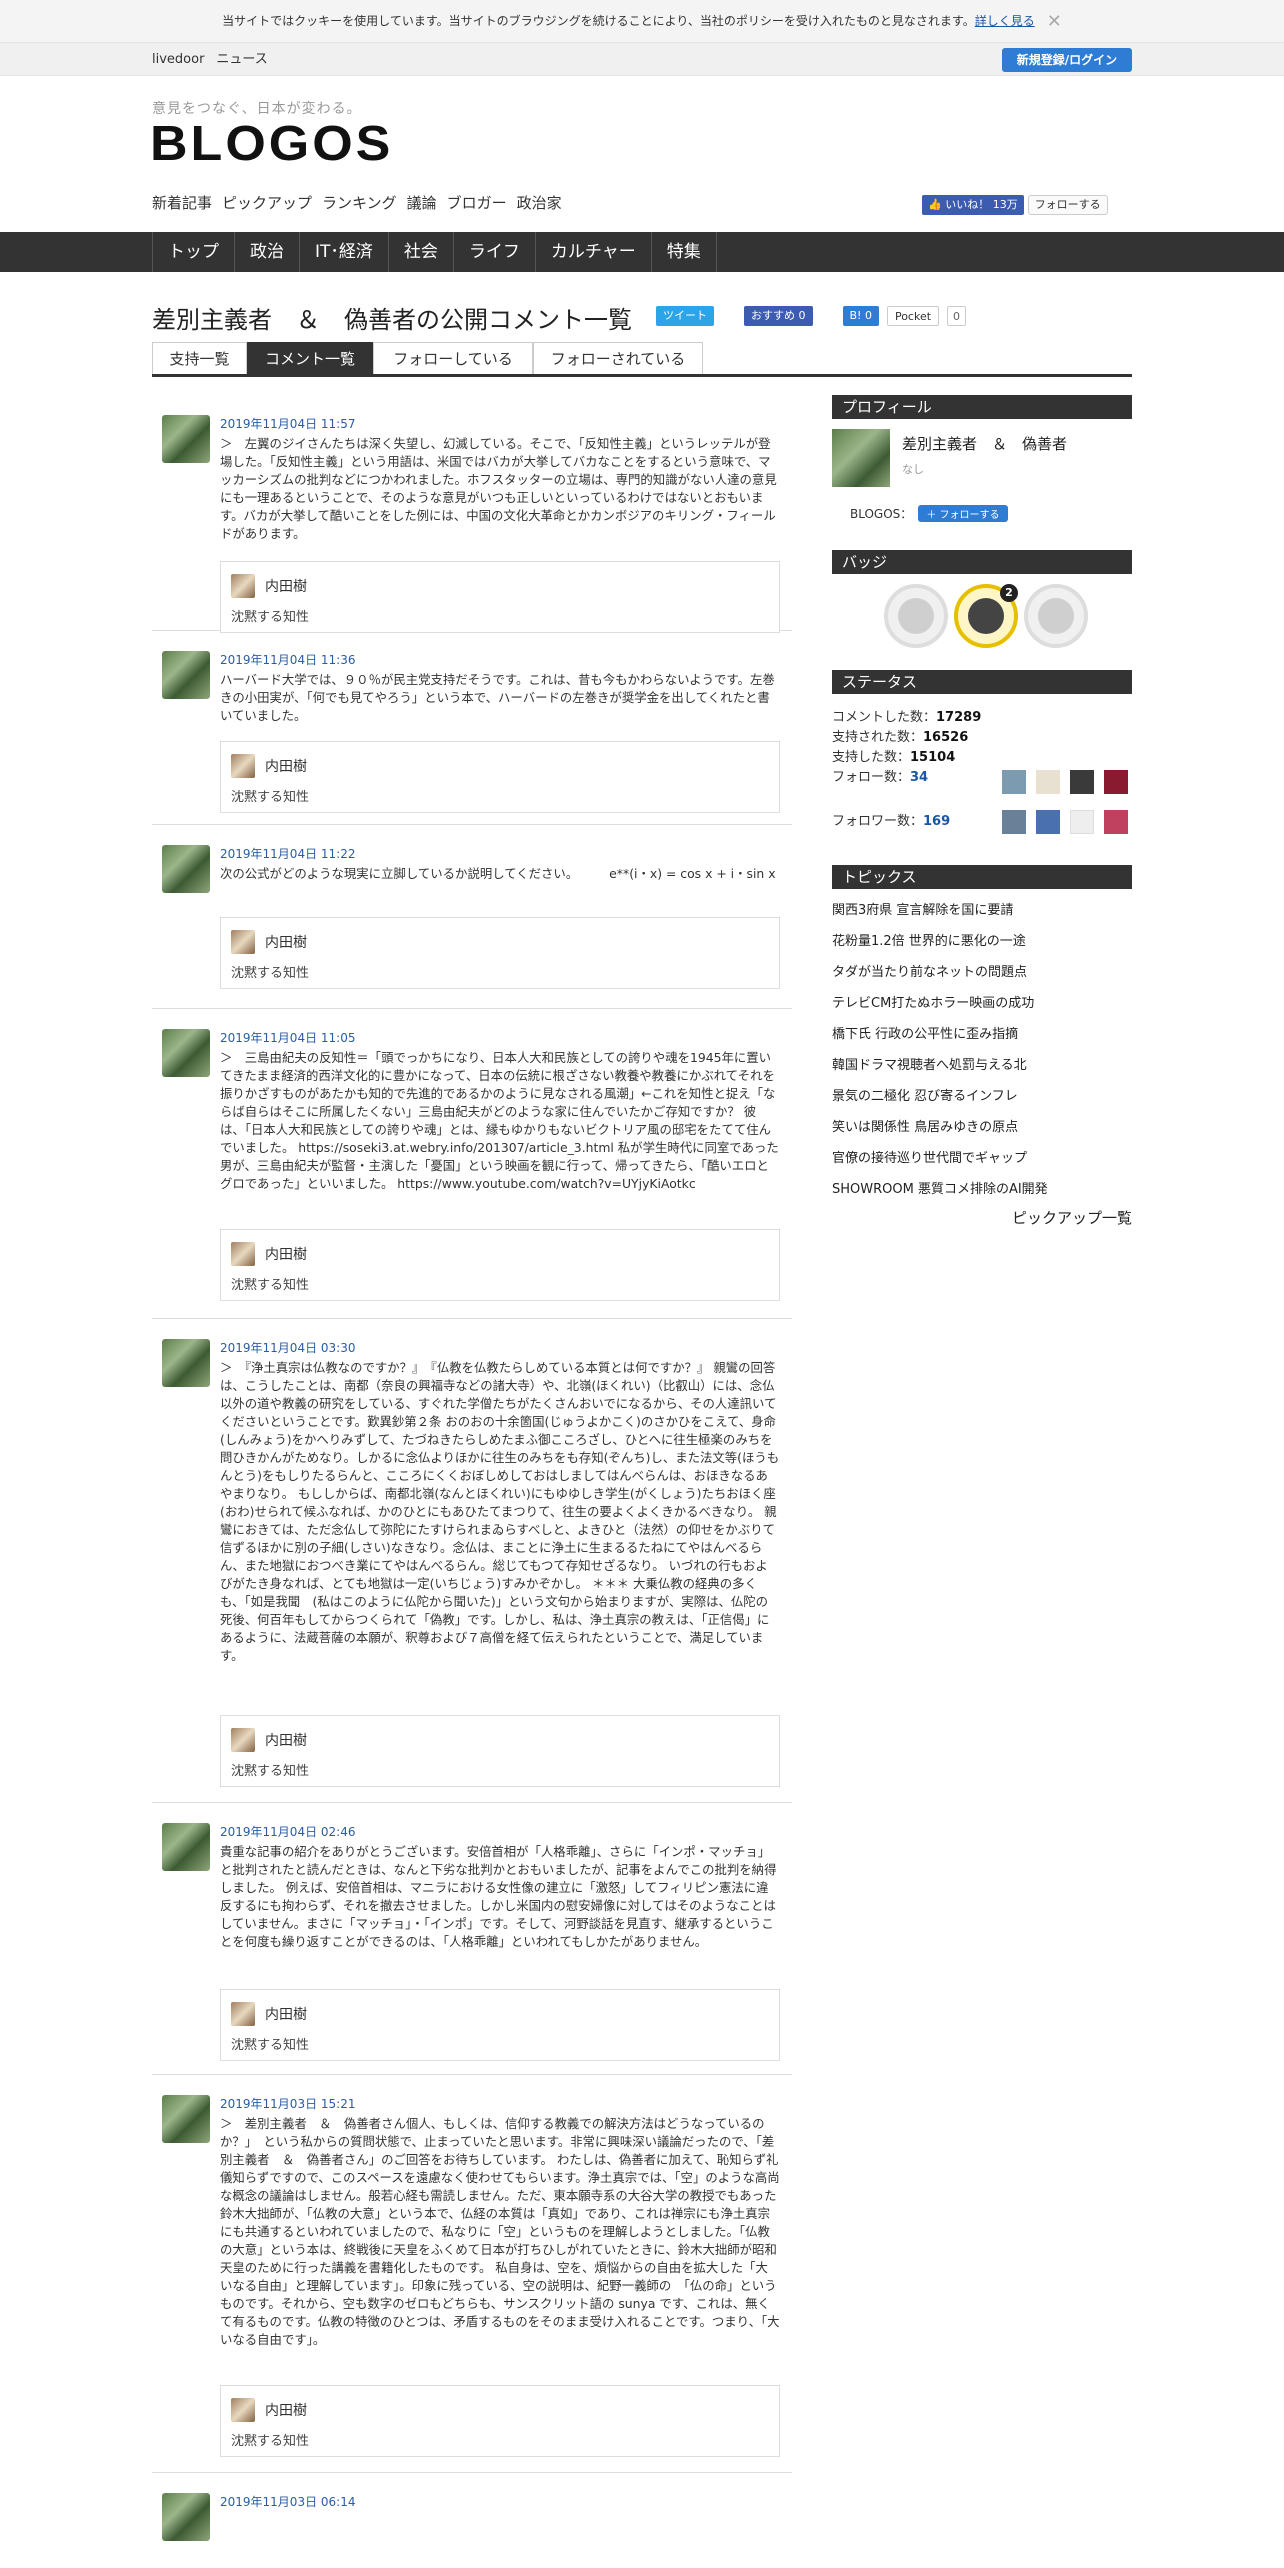 The width and height of the screenshot is (1284, 2568). Describe the element at coordinates (421, 252) in the screenshot. I see `gnav-society: 社会` at that location.